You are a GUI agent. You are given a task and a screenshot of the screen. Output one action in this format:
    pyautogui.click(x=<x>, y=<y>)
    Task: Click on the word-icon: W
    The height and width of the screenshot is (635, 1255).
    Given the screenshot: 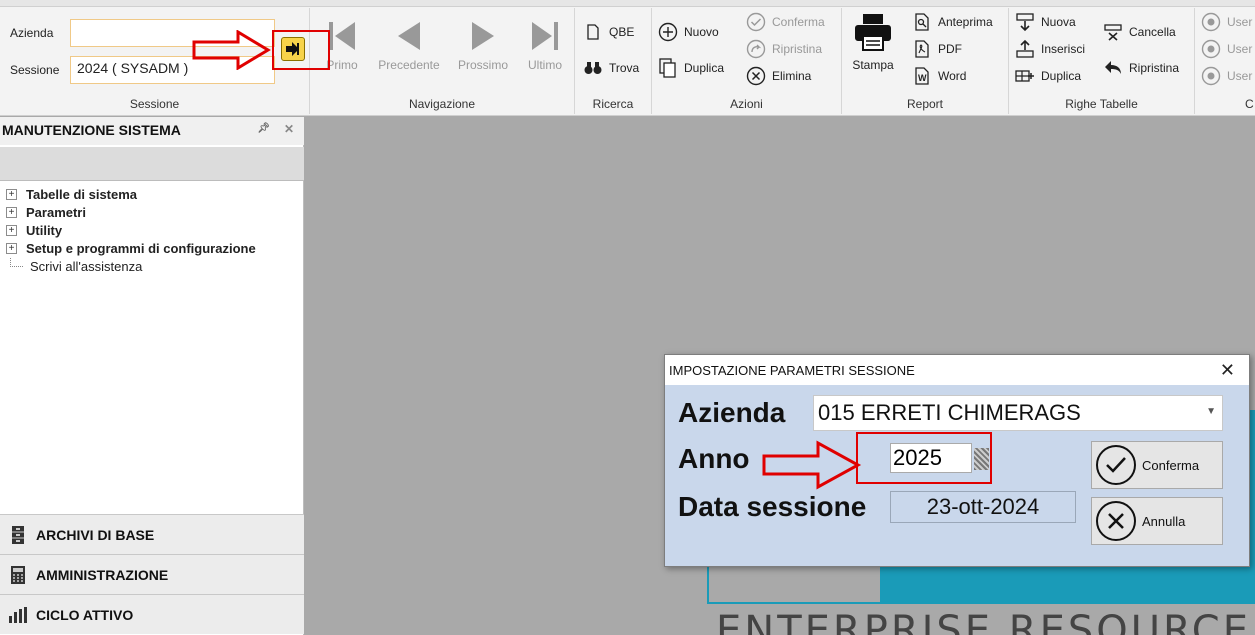 What is the action you would take?
    pyautogui.click(x=922, y=76)
    